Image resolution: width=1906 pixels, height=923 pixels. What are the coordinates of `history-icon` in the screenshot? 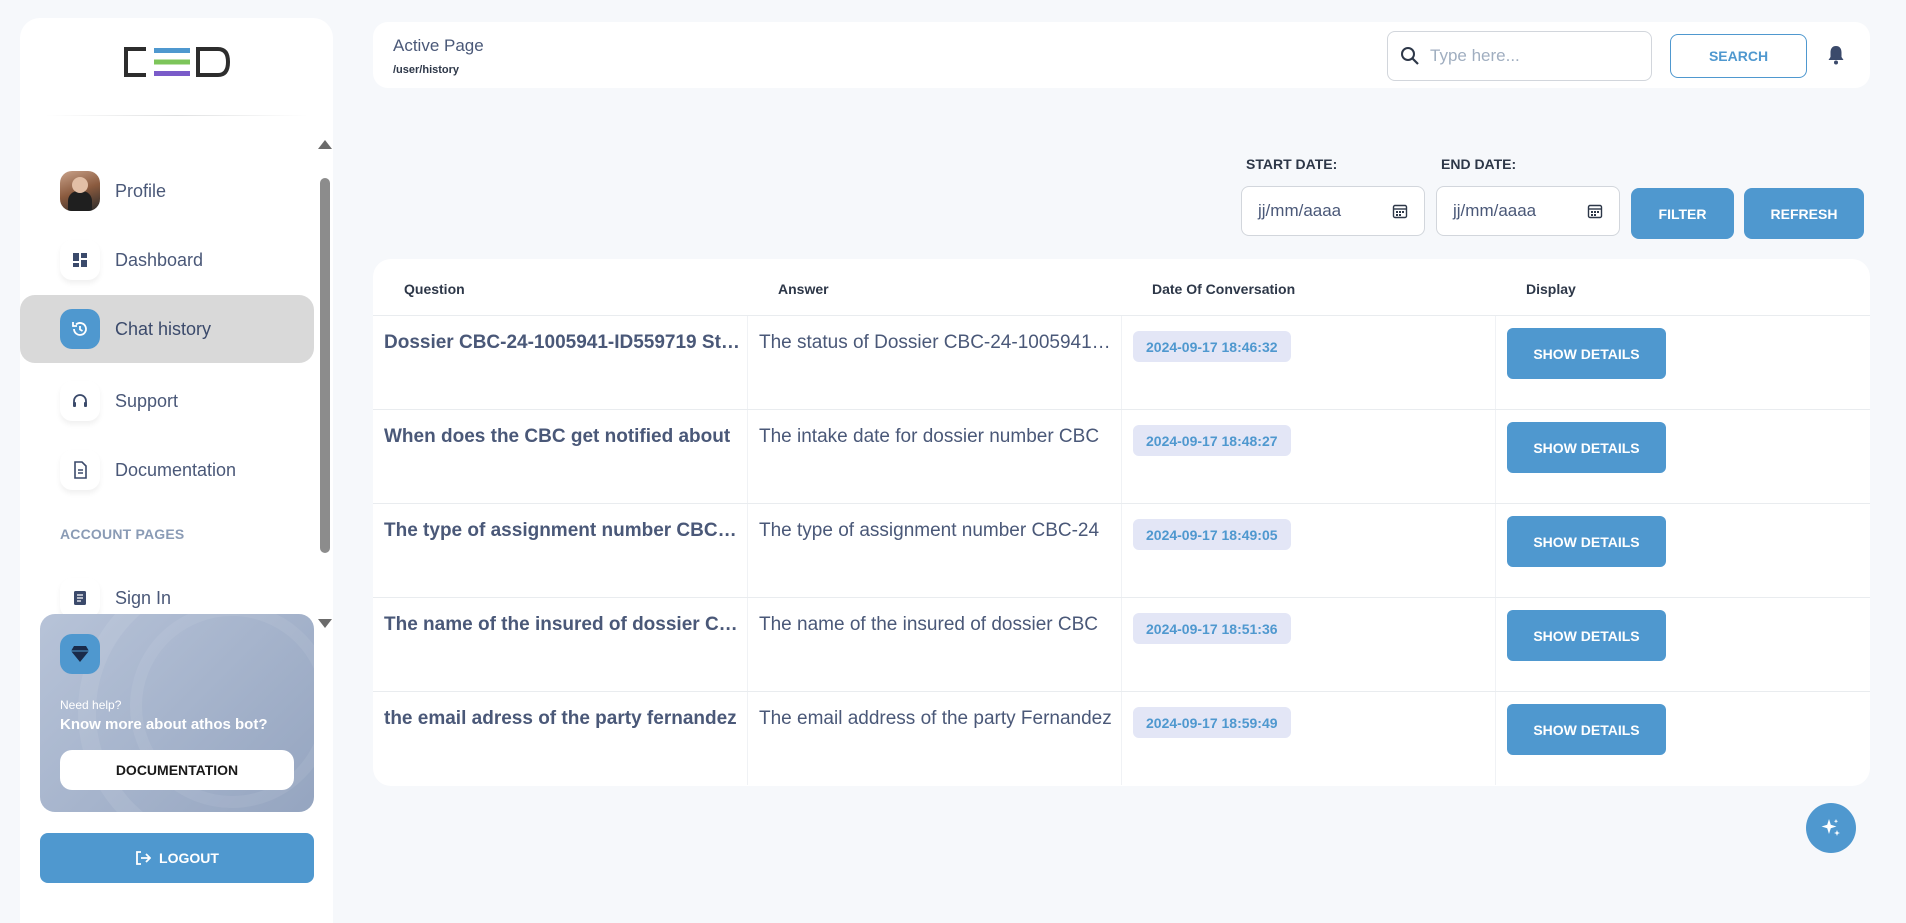 It's located at (80, 329).